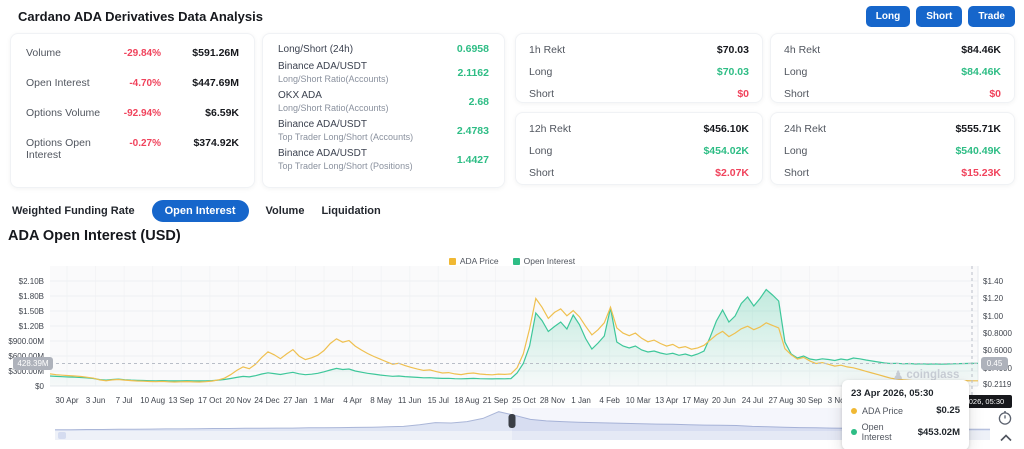 This screenshot has width=1024, height=449. Describe the element at coordinates (905, 432) in the screenshot. I see `tooltip-row-open-interest: Open Interest $453.02M` at that location.